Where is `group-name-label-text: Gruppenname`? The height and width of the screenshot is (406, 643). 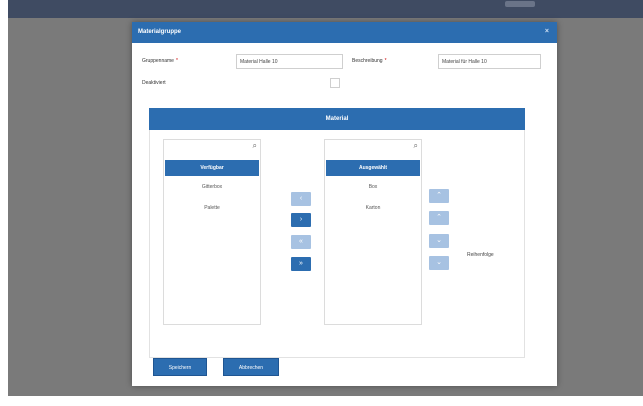
group-name-label-text: Gruppenname is located at coordinates (158, 61).